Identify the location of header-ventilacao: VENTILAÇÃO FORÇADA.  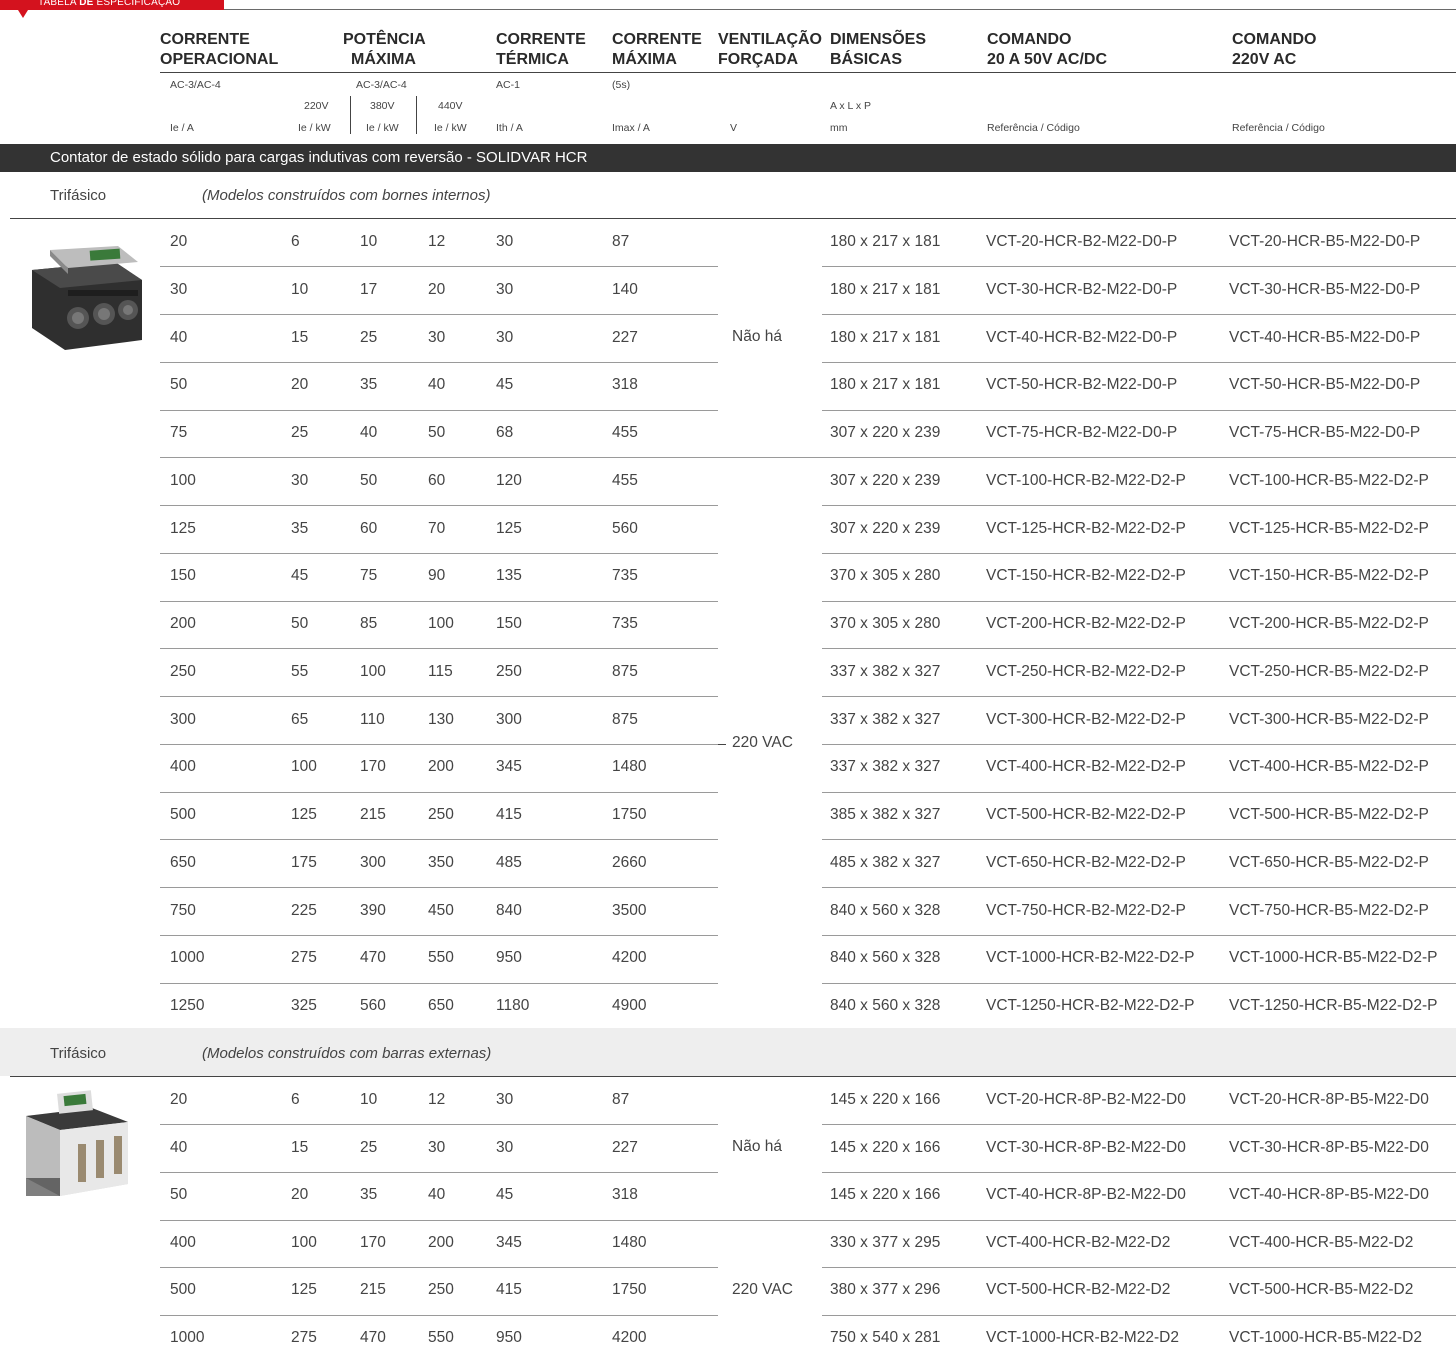
(770, 50).